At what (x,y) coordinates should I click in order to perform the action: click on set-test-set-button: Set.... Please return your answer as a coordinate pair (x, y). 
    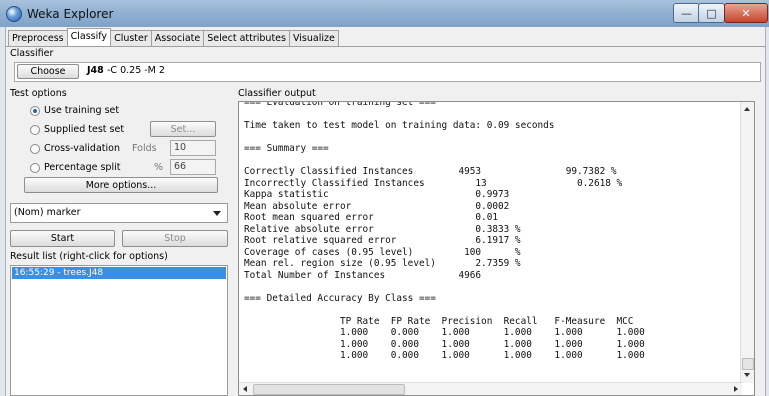
    Looking at the image, I should click on (183, 129).